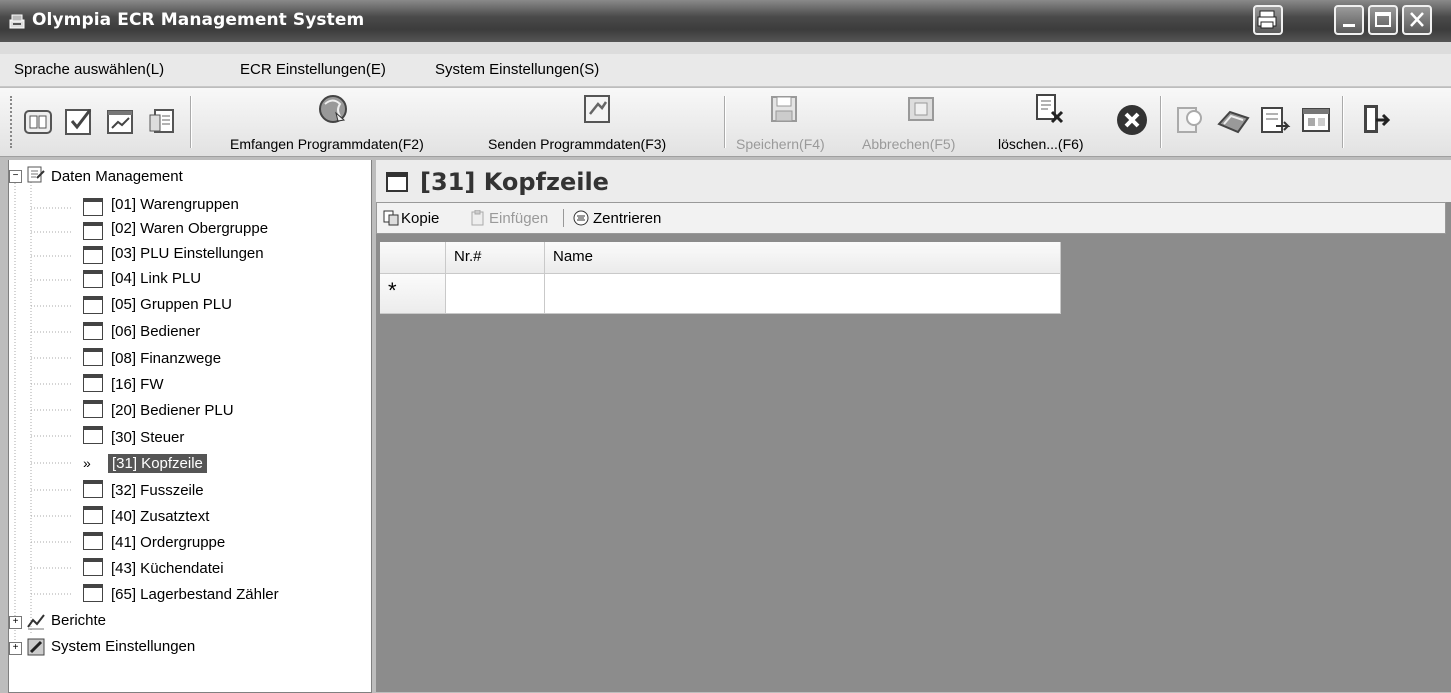 The image size is (1451, 693). What do you see at coordinates (413, 294) in the screenshot?
I see `new-row-marker: *` at bounding box center [413, 294].